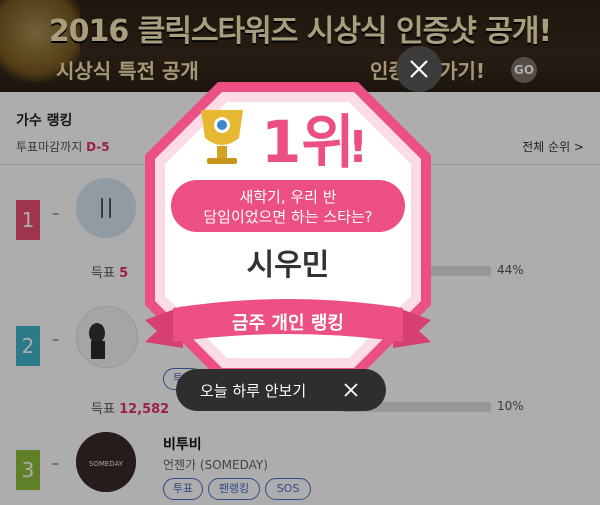 Image resolution: width=600 pixels, height=505 pixels. What do you see at coordinates (287, 217) in the screenshot?
I see `question-line-2: 담임이었으면 하는 스타는?` at bounding box center [287, 217].